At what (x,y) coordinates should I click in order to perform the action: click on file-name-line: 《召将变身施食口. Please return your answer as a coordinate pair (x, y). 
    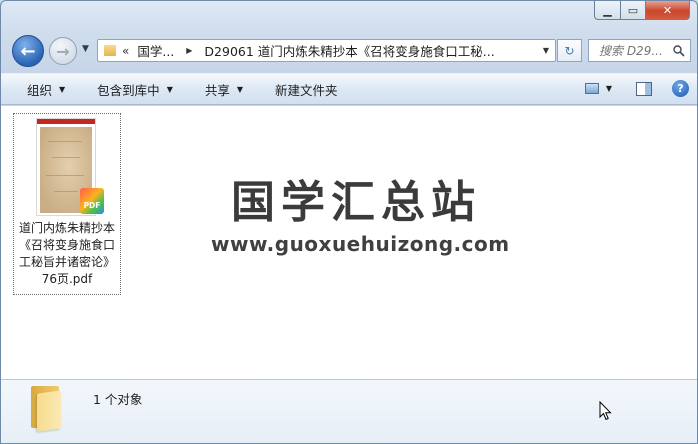
    Looking at the image, I should click on (66, 245).